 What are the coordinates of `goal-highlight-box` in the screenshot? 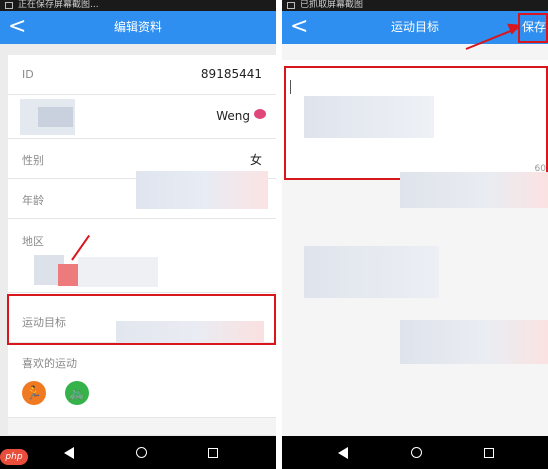 It's located at (141, 319).